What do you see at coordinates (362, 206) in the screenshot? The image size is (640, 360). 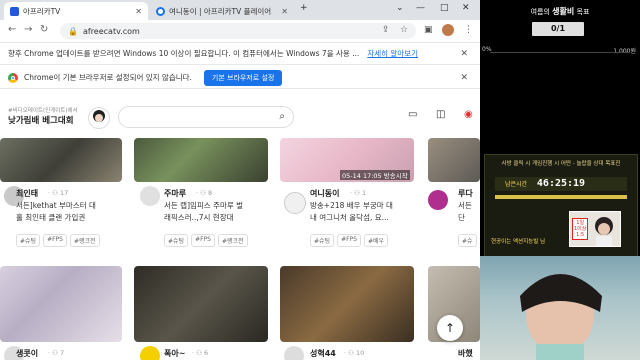 I see `stream-title: 방송+218 배우 부궁마 대` at bounding box center [362, 206].